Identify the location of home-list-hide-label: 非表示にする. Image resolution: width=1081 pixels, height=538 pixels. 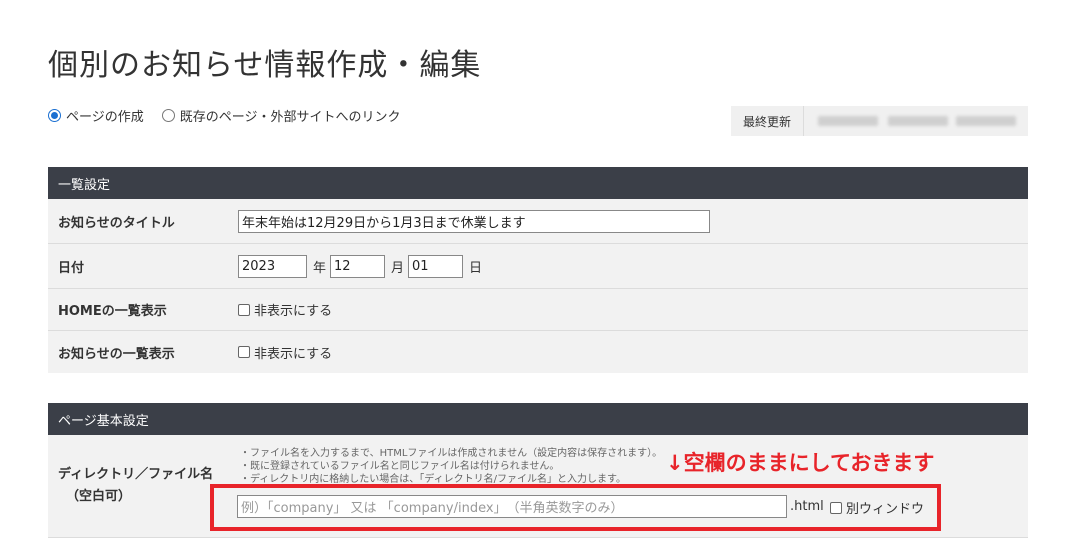
(293, 311).